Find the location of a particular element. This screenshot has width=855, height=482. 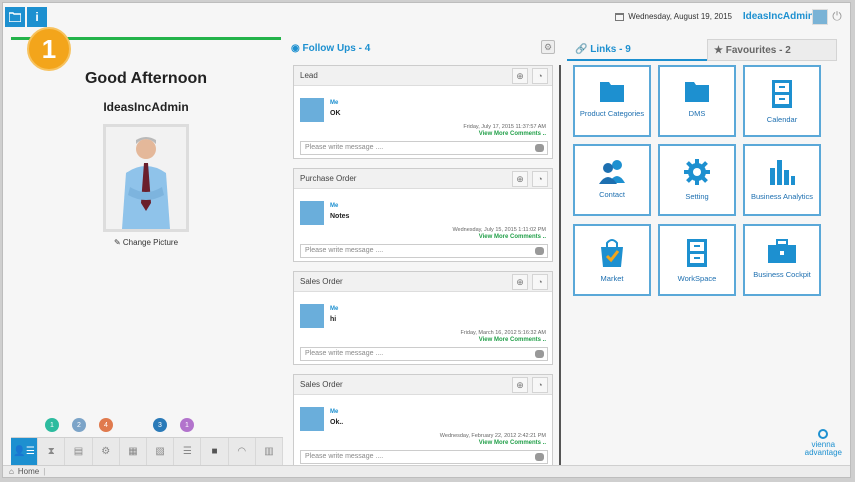

link-tile-workspace: WorkSpace is located at coordinates (697, 260).